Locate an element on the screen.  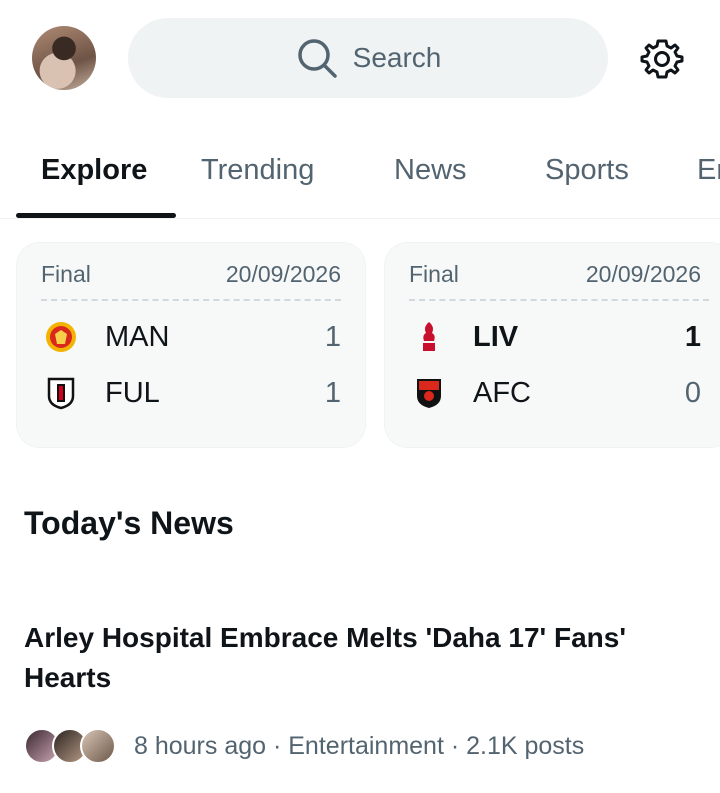
manchester-united-crest-icon is located at coordinates (61, 337).